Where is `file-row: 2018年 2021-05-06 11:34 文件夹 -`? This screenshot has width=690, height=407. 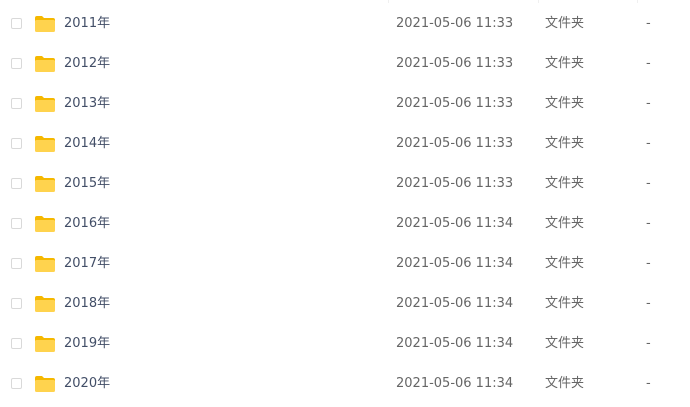
file-row: 2018年 2021-05-06 11:34 文件夹 - is located at coordinates (345, 304).